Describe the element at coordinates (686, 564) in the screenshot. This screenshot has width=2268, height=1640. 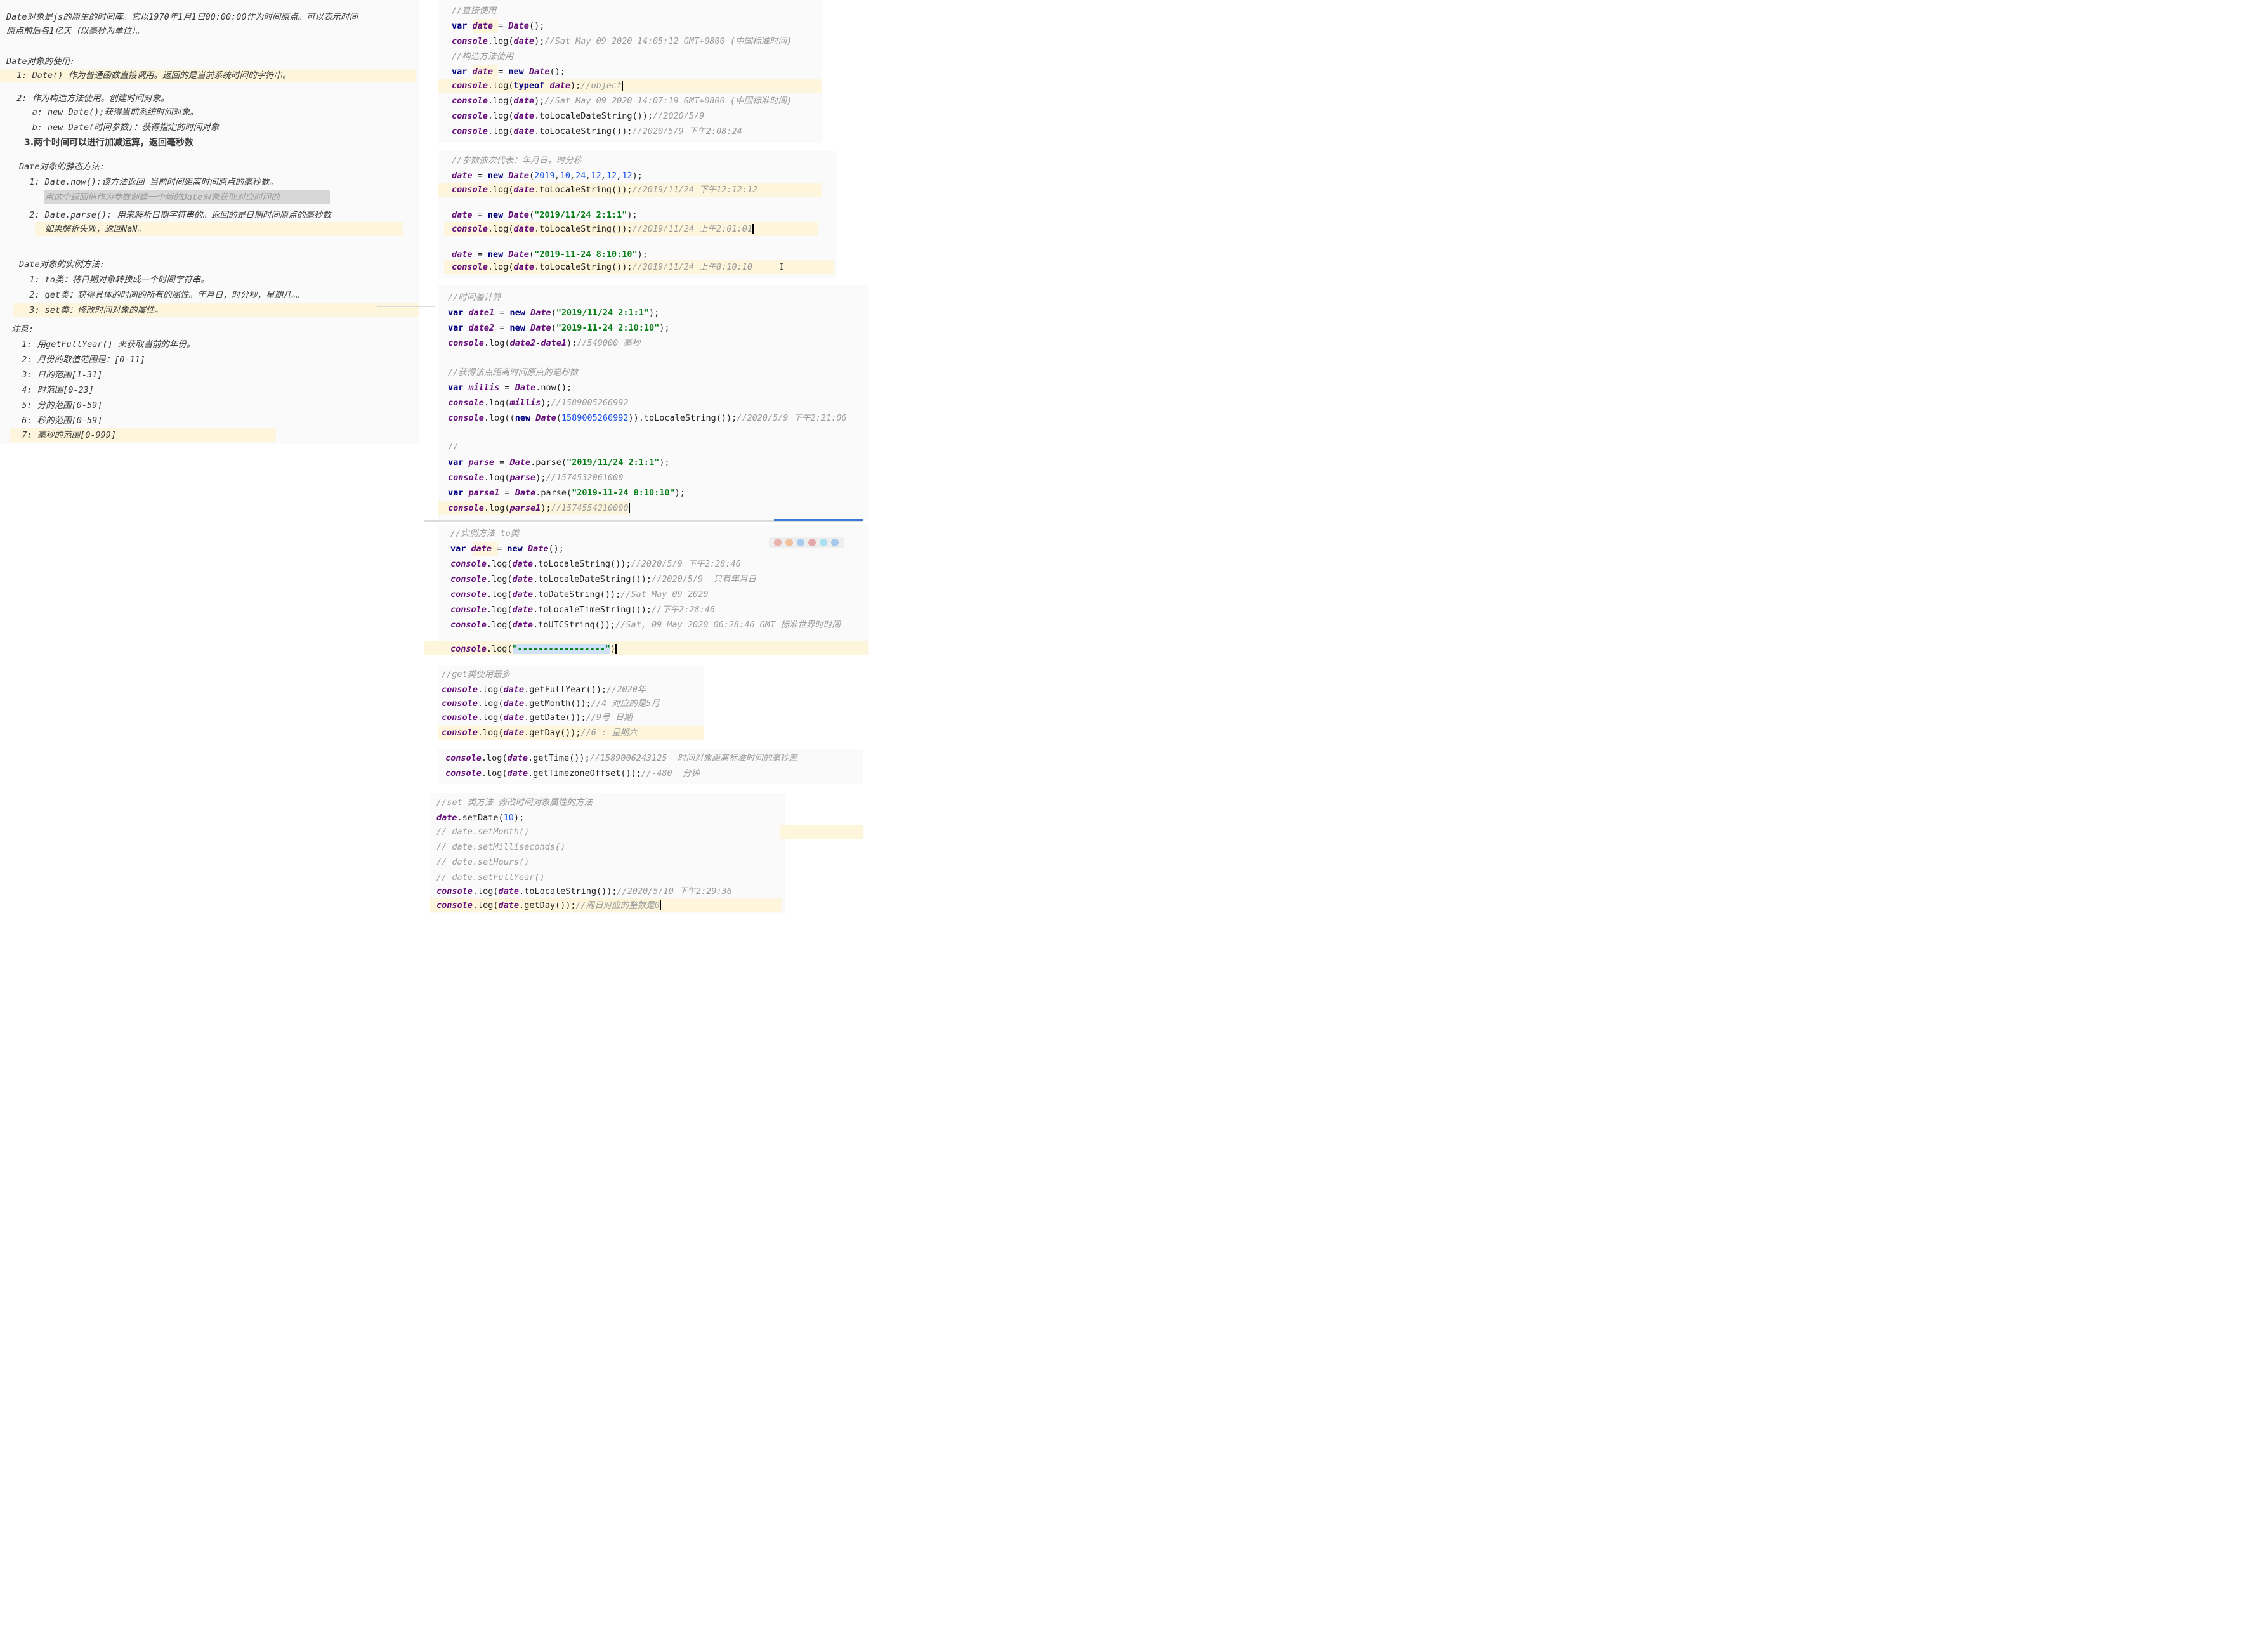
I see `code-comment: //2020/5/9 下午2:28:46` at that location.